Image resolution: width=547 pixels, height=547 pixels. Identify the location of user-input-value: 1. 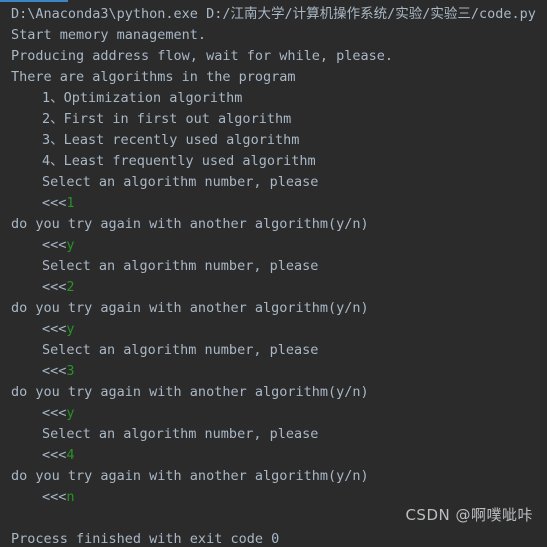
(70, 203).